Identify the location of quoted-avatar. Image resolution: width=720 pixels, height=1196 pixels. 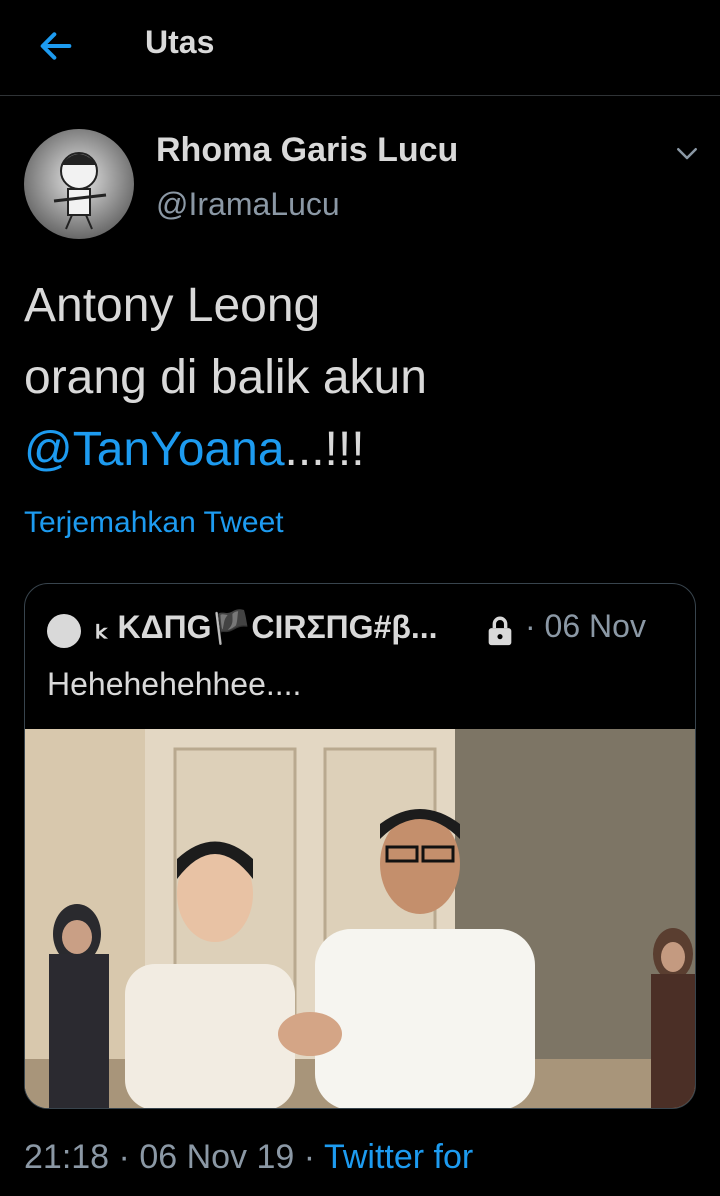
(64, 631).